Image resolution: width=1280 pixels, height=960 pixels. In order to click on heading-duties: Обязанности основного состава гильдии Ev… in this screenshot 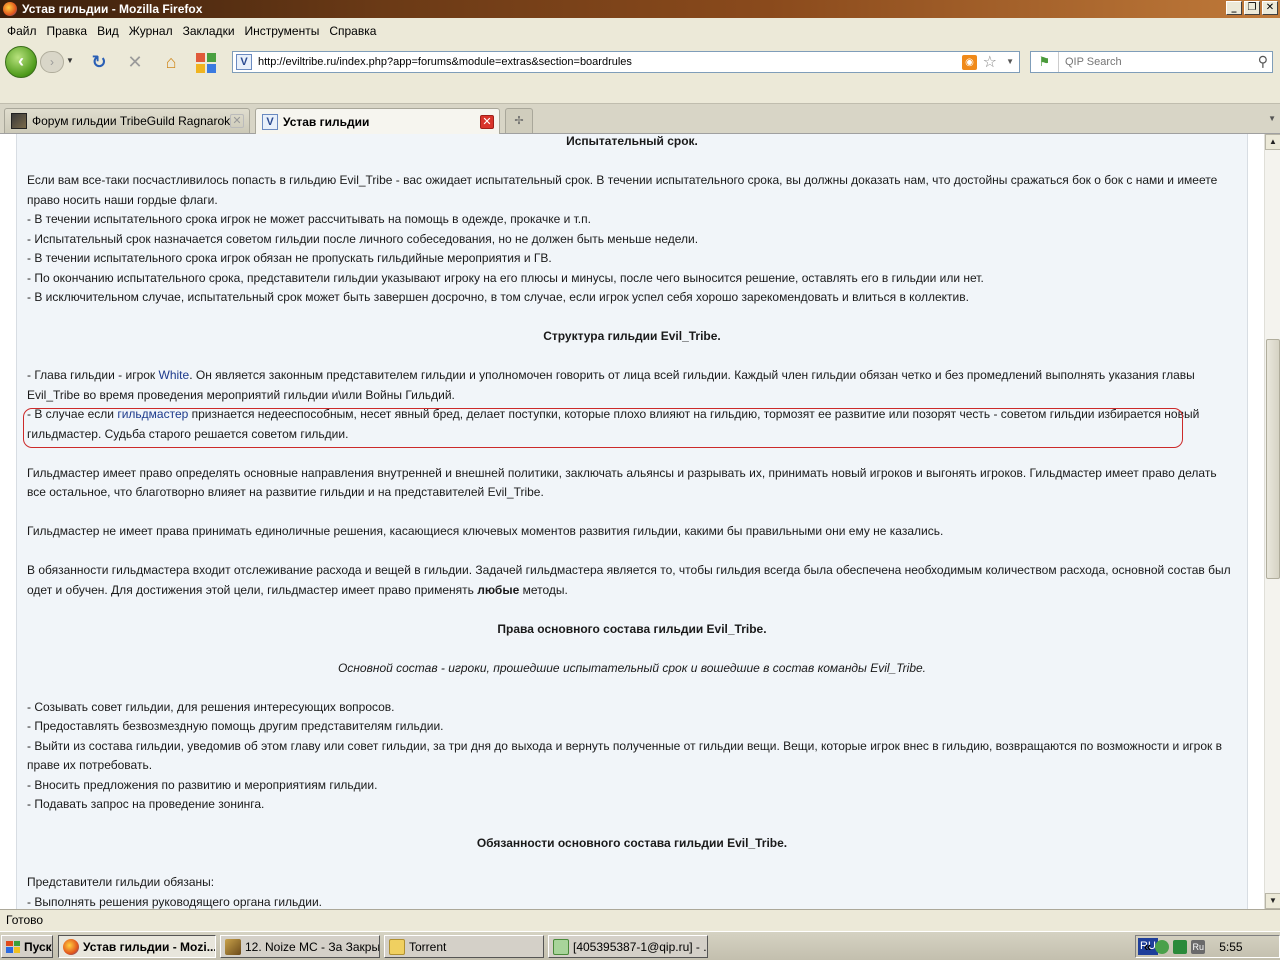, I will do `click(632, 843)`.